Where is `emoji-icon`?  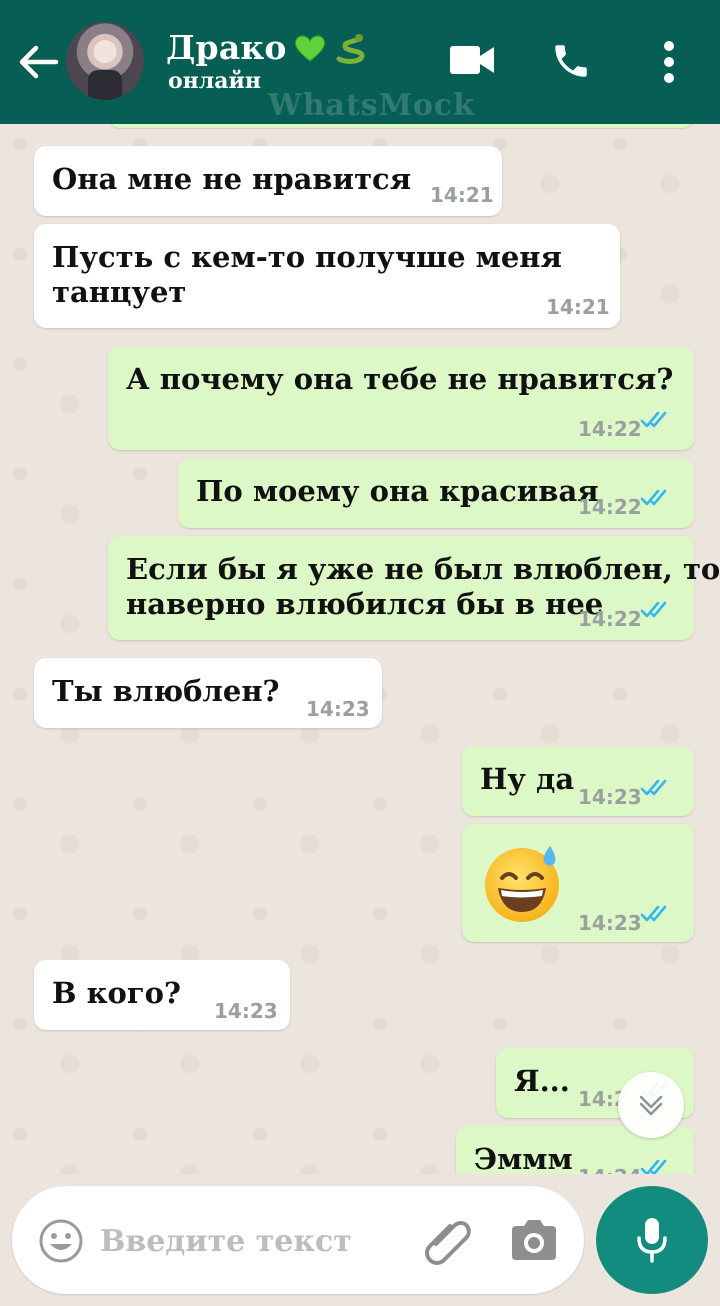
emoji-icon is located at coordinates (61, 1241).